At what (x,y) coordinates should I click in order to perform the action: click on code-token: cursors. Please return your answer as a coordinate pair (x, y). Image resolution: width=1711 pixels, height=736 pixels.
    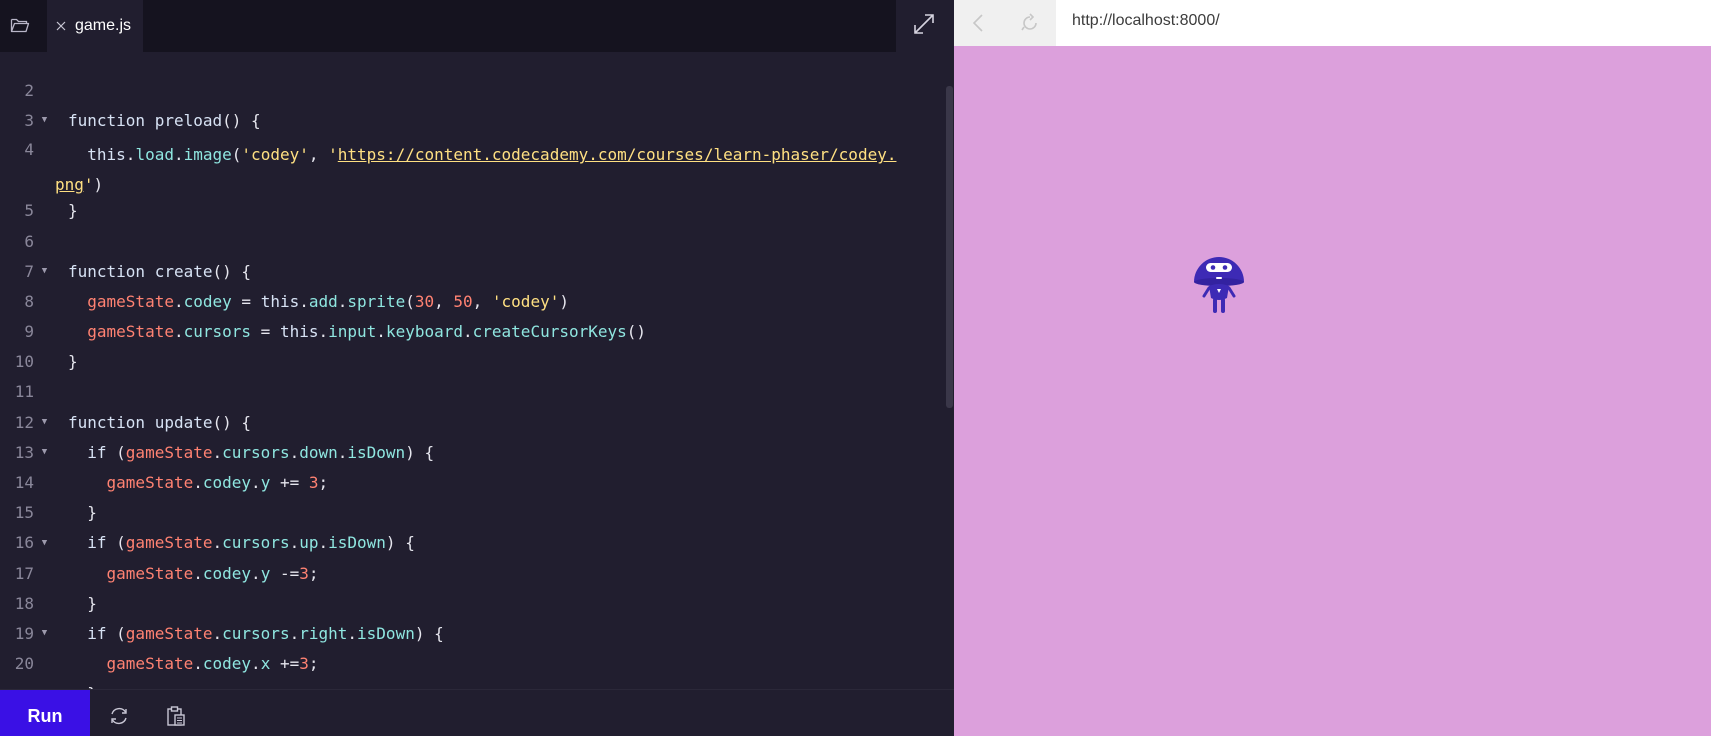
    Looking at the image, I should click on (256, 543).